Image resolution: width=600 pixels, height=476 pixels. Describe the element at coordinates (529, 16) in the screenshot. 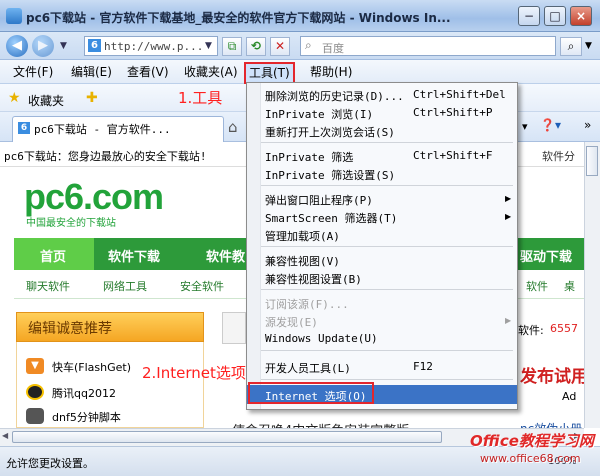

I see `minimize-button: −` at that location.